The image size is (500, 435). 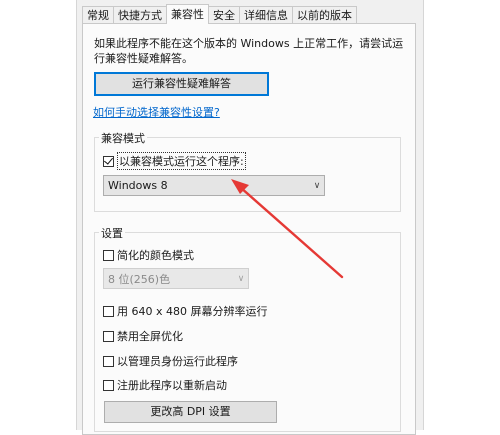 What do you see at coordinates (123, 138) in the screenshot?
I see `compat-mode-title: 兼容模式` at bounding box center [123, 138].